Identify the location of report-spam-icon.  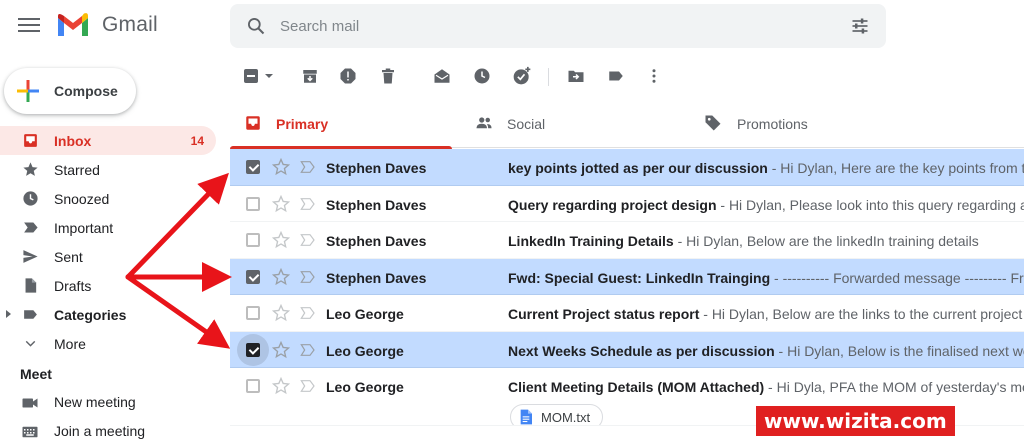
(348, 76).